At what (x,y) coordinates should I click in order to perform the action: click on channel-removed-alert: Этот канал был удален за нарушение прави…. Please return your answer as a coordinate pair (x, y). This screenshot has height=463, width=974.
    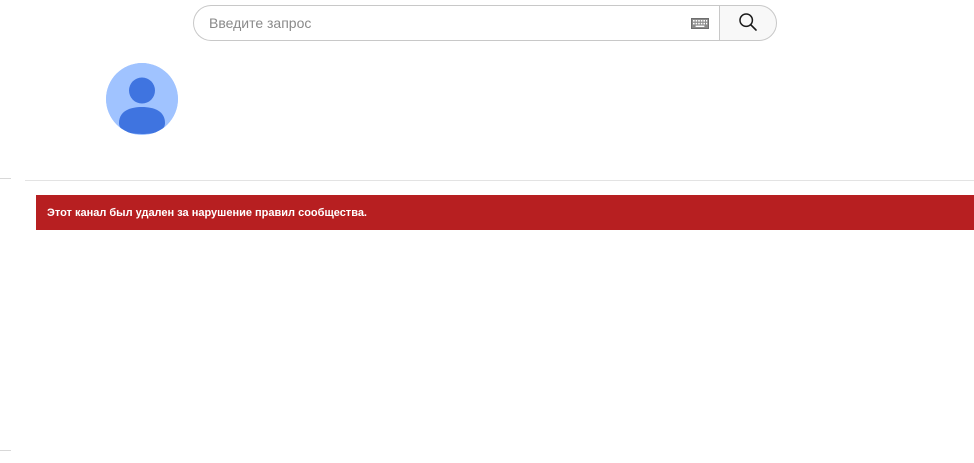
    Looking at the image, I should click on (505, 212).